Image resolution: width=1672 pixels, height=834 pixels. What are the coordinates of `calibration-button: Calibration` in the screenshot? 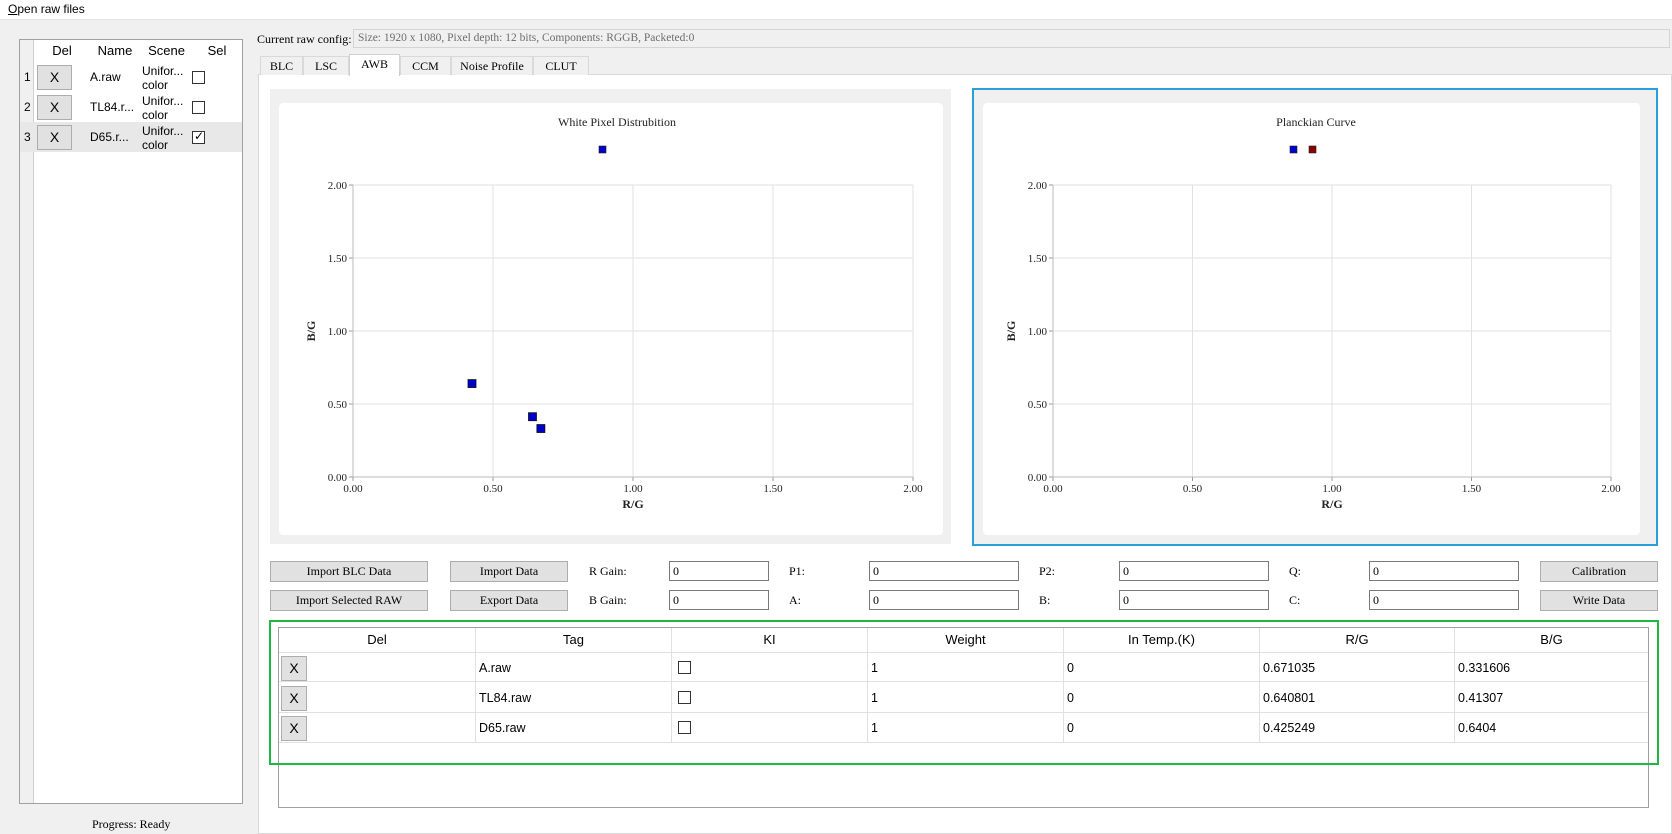 It's located at (1599, 571).